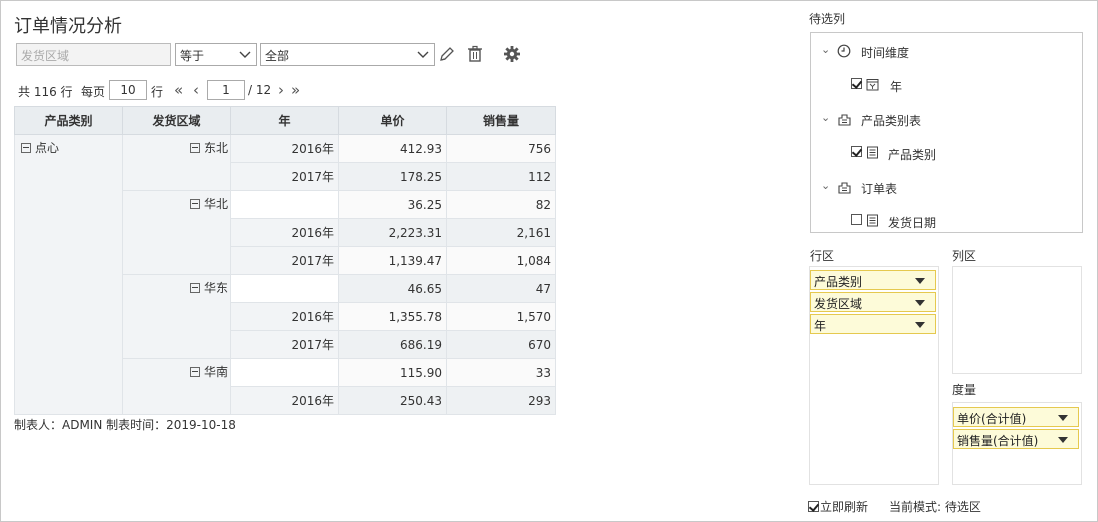 The image size is (1098, 522). Describe the element at coordinates (68, 120) in the screenshot. I see `header-product-category: 产品类别` at that location.